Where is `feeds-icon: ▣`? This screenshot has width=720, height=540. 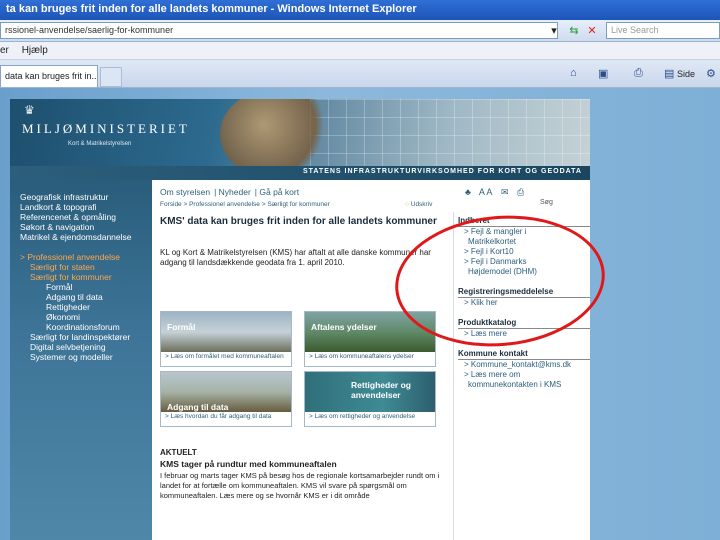
feeds-icon: ▣ is located at coordinates (603, 73).